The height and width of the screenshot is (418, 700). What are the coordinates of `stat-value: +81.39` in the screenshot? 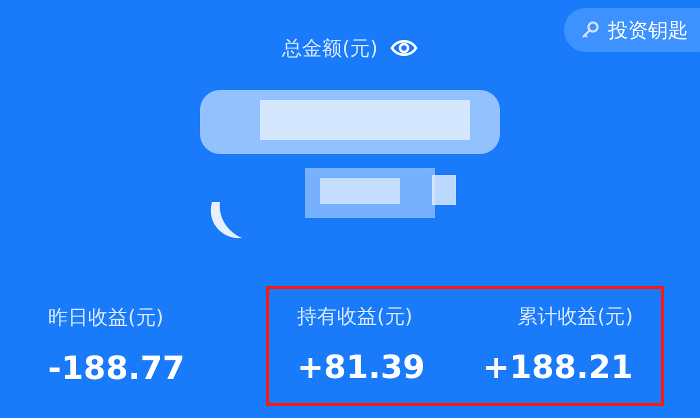 It's located at (361, 367).